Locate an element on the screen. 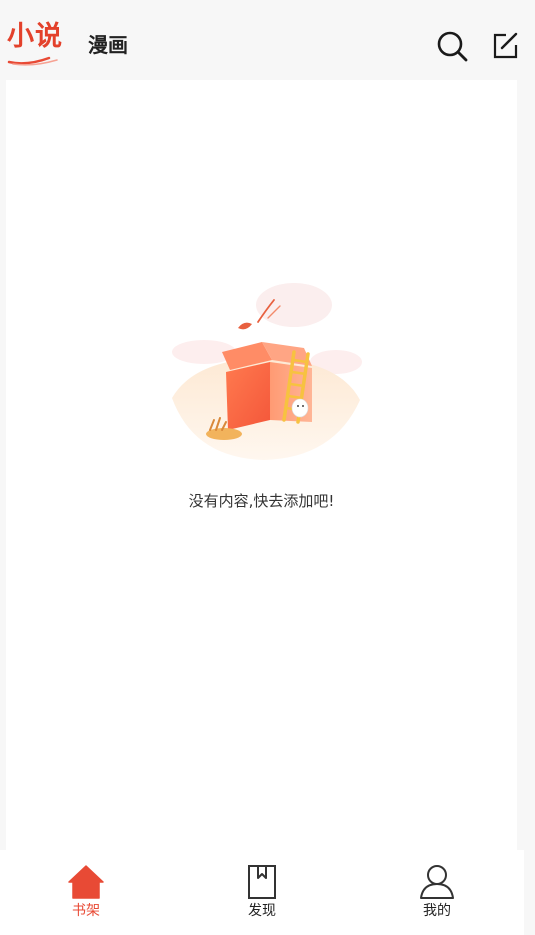 This screenshot has height=935, width=535. nav-item-discover: 发现 is located at coordinates (262, 891).